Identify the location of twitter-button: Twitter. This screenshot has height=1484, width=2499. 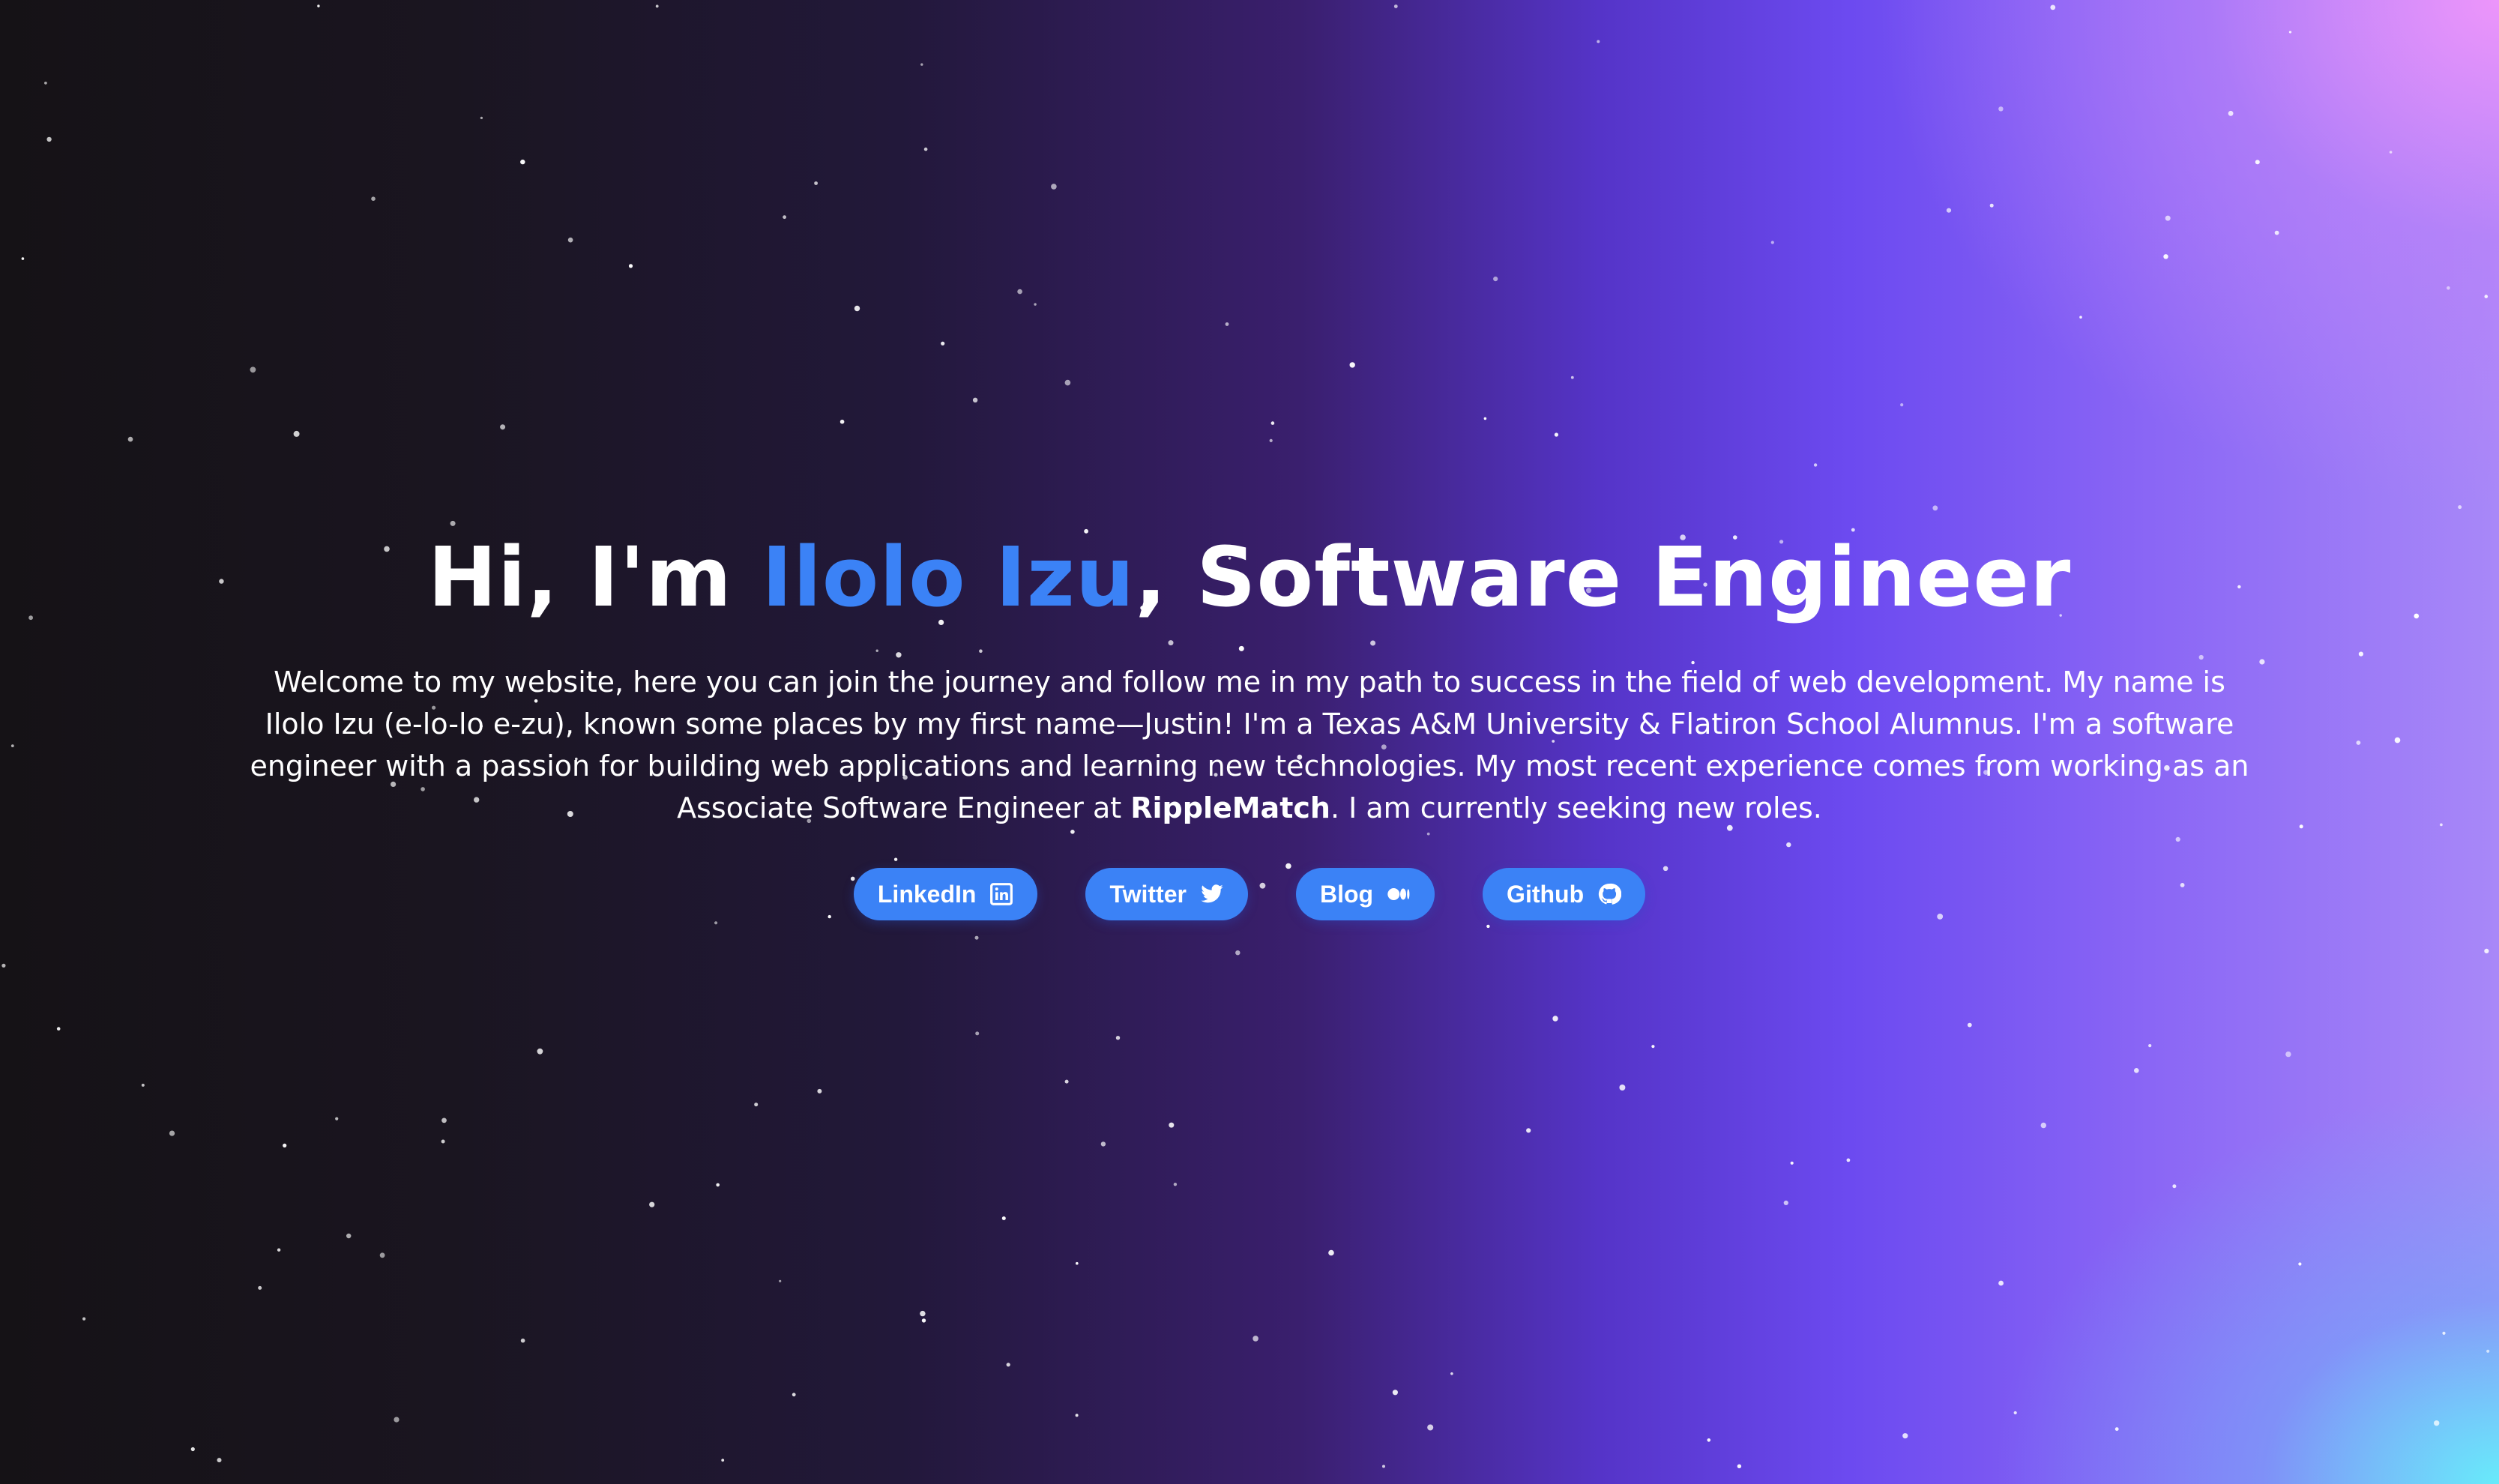
(1166, 894).